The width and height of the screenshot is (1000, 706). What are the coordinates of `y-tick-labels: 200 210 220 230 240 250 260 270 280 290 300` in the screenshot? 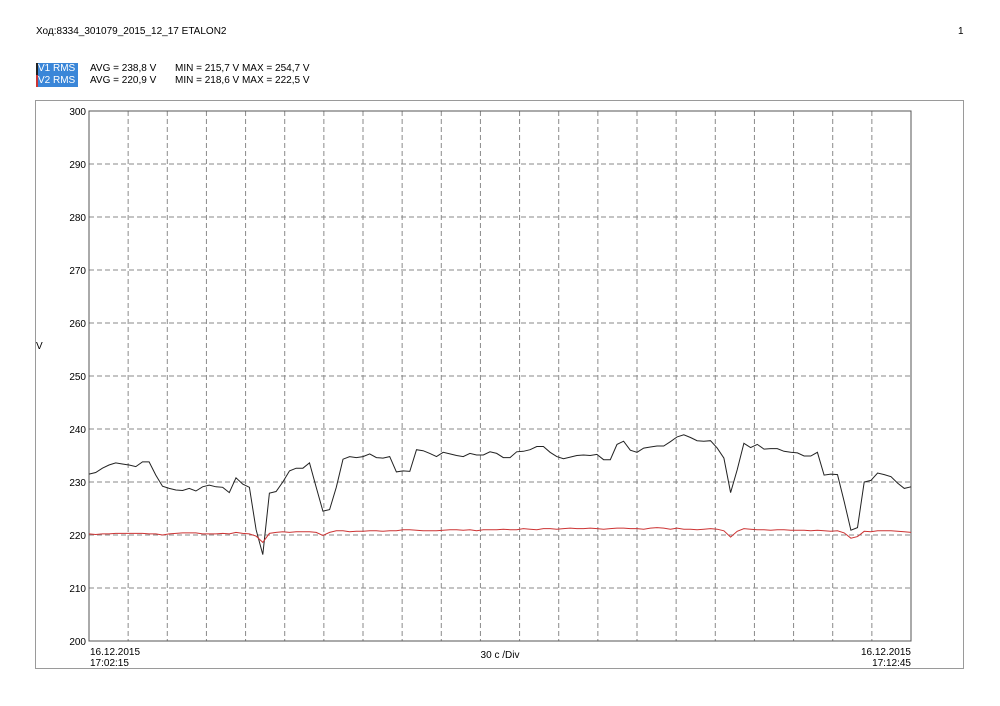 It's located at (77, 377).